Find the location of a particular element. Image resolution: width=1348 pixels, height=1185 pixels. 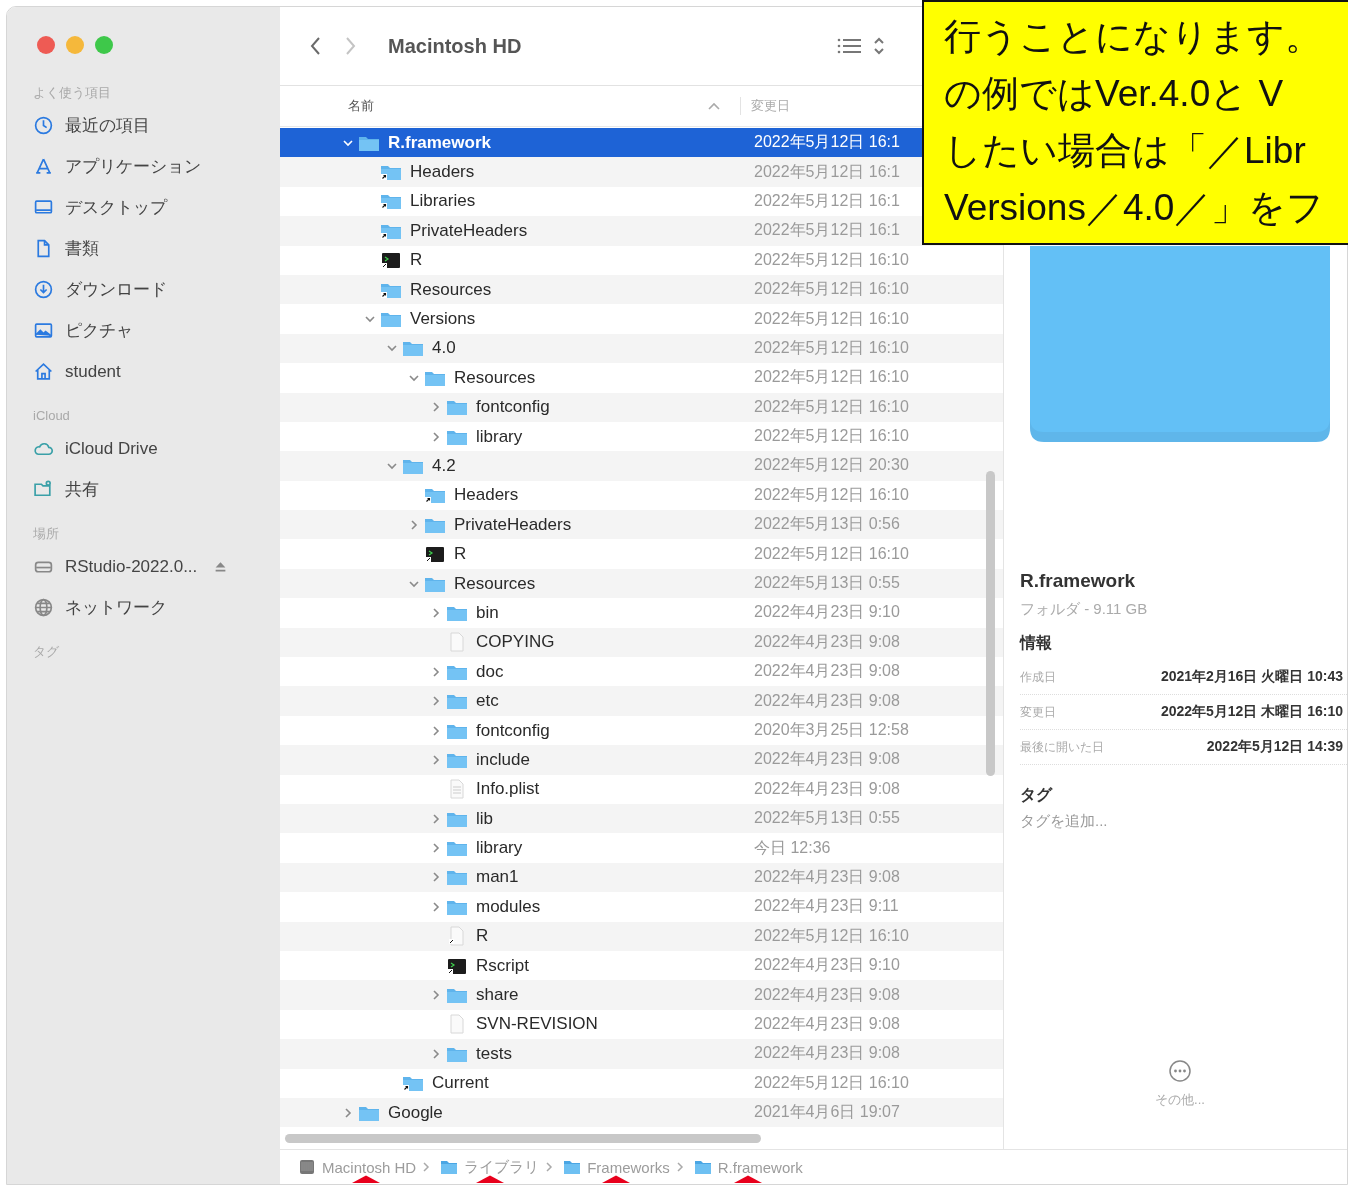

sidebar-section-title: タグ is located at coordinates (46, 652).